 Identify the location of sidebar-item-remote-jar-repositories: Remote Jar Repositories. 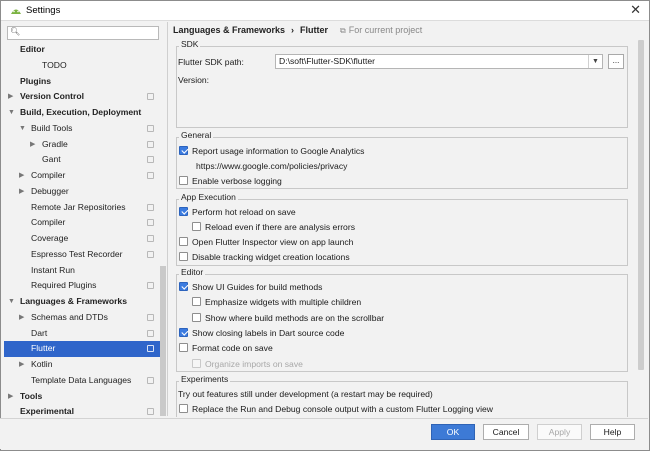
(82, 208).